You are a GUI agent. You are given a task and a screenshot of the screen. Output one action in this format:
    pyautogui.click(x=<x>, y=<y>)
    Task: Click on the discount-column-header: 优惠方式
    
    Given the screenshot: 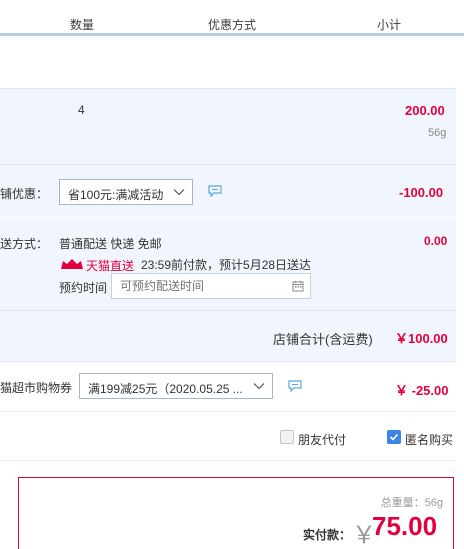 What is the action you would take?
    pyautogui.click(x=232, y=25)
    